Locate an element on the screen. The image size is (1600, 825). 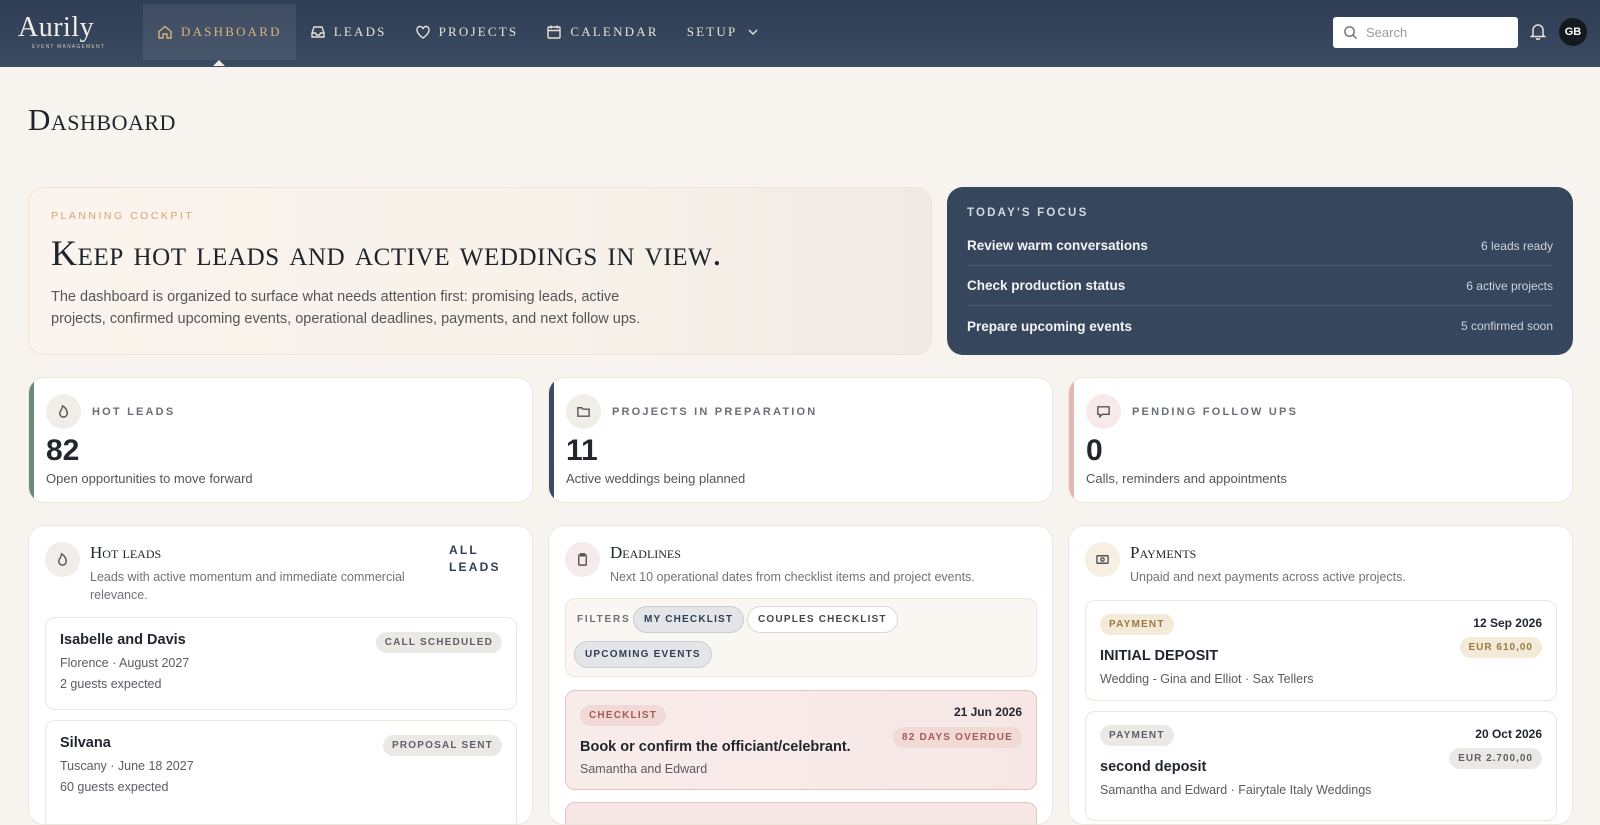
deadline-date: 21 Jun 2026 is located at coordinates (987, 712).